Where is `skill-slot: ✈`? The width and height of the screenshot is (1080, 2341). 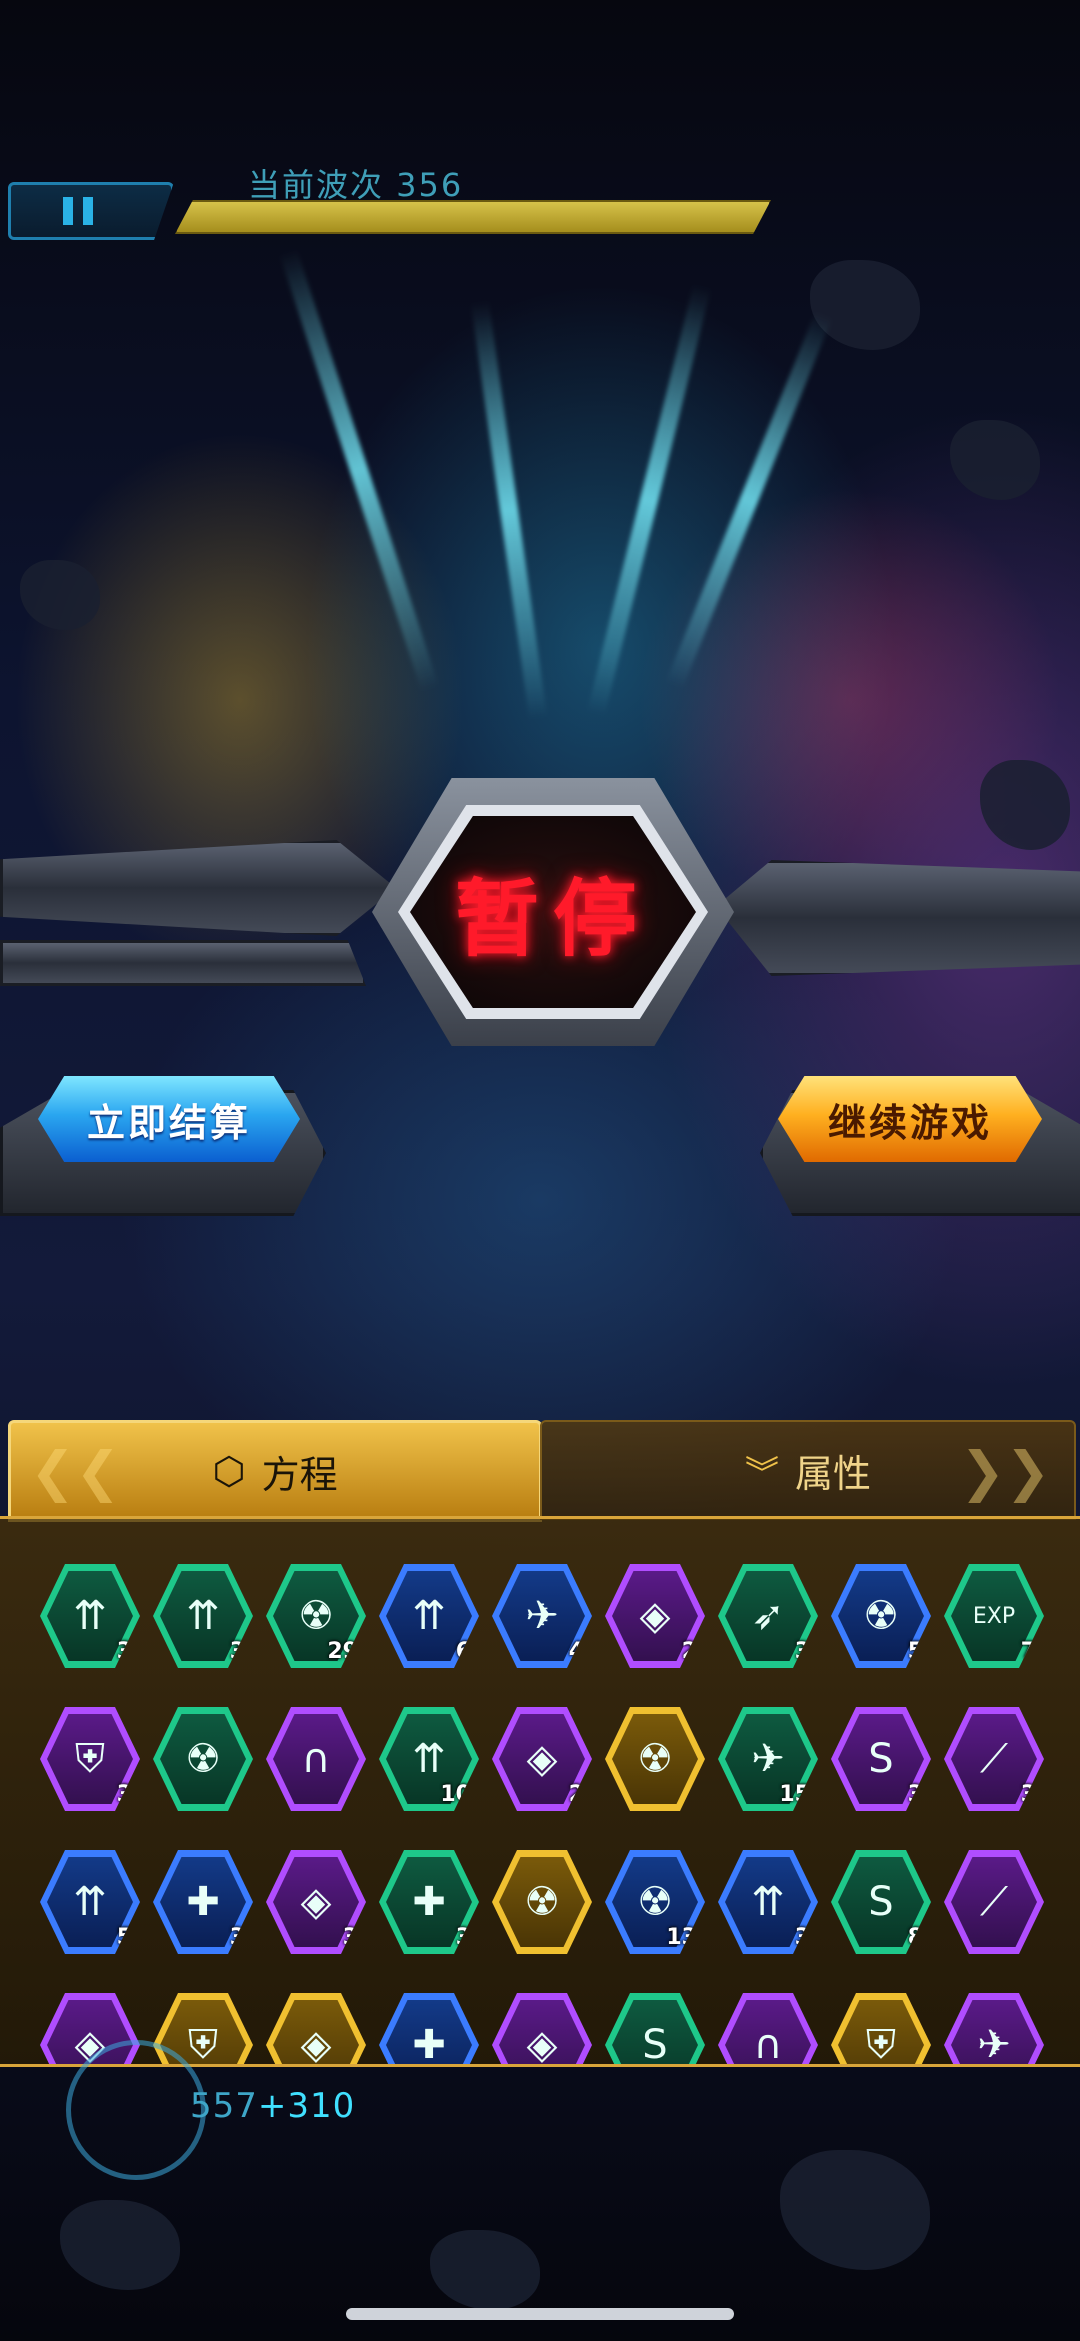
skill-slot: ✈ is located at coordinates (994, 2028).